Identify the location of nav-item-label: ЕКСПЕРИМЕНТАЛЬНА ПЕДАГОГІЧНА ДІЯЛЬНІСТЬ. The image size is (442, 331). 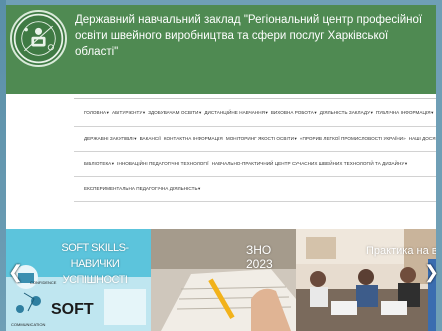
(141, 188).